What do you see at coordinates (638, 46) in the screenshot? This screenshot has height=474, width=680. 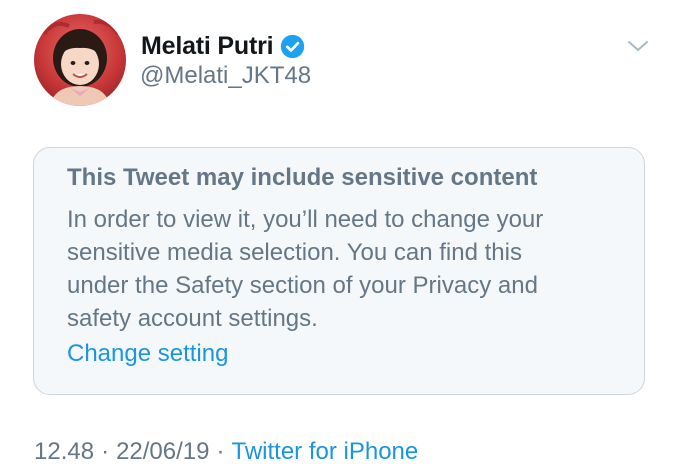 I see `chevron-down-icon` at bounding box center [638, 46].